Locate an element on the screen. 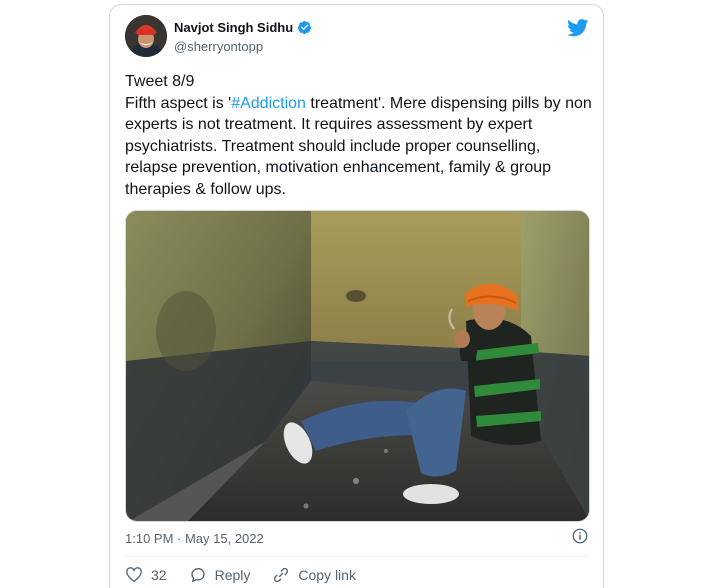 This screenshot has height=588, width=718. info-icon is located at coordinates (580, 536).